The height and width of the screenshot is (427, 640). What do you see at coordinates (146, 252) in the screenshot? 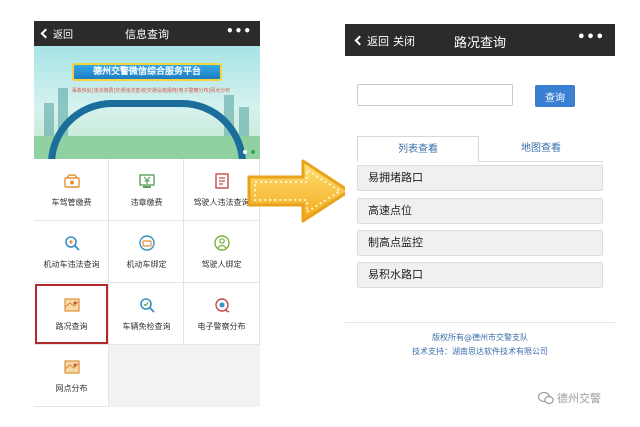
I see `grid-item-vehicle-bind: 机动车绑定` at bounding box center [146, 252].